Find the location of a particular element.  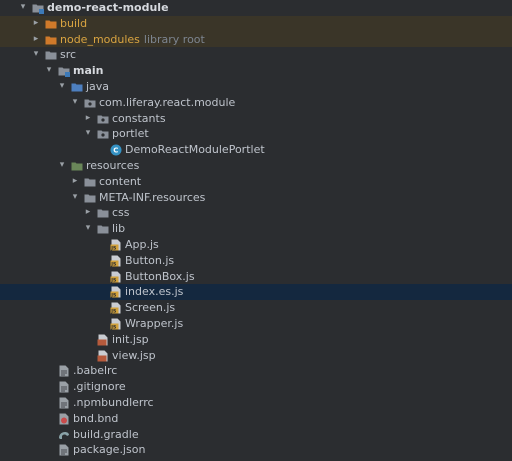

class-icon: C is located at coordinates (116, 150).